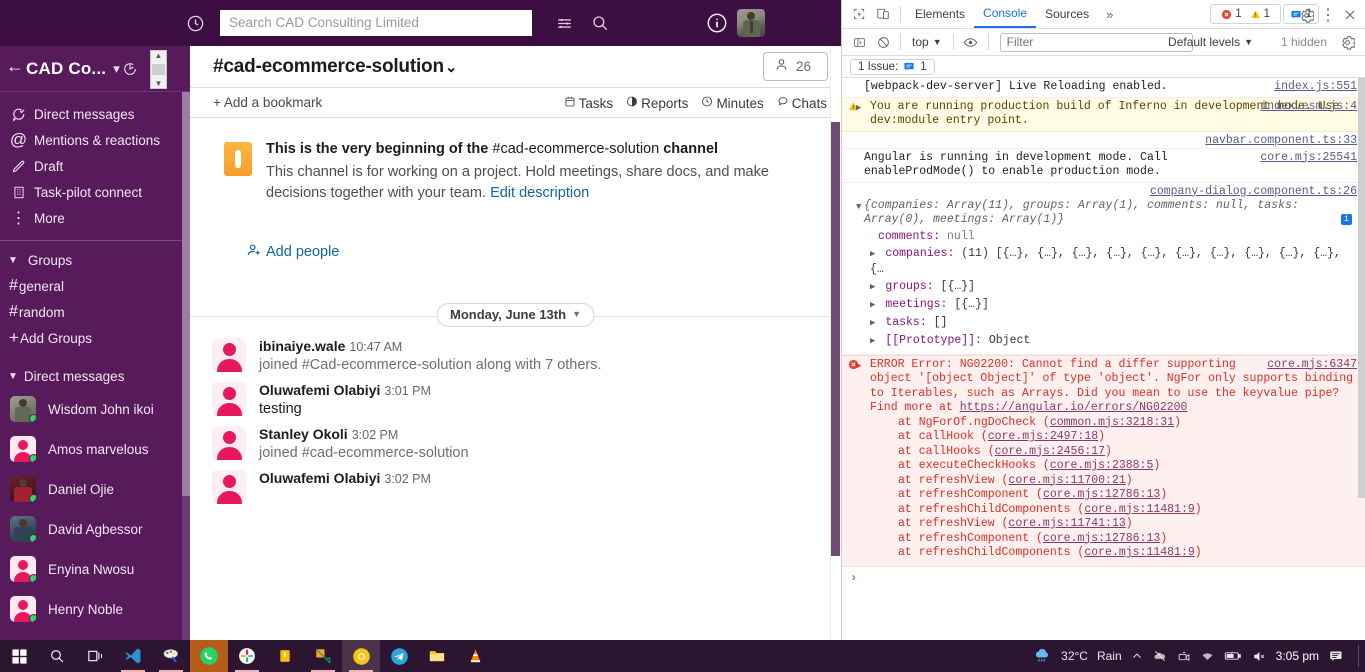  What do you see at coordinates (323, 656) in the screenshot?
I see `xd-button` at bounding box center [323, 656].